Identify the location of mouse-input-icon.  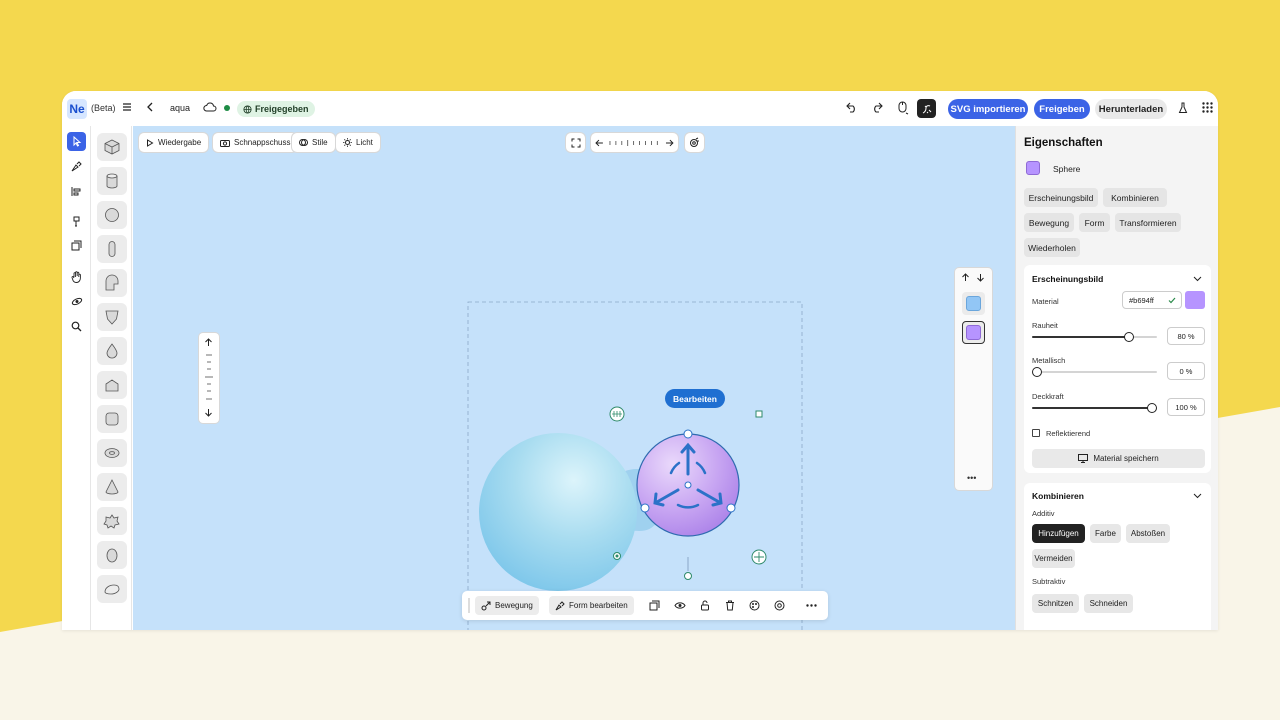
(903, 109).